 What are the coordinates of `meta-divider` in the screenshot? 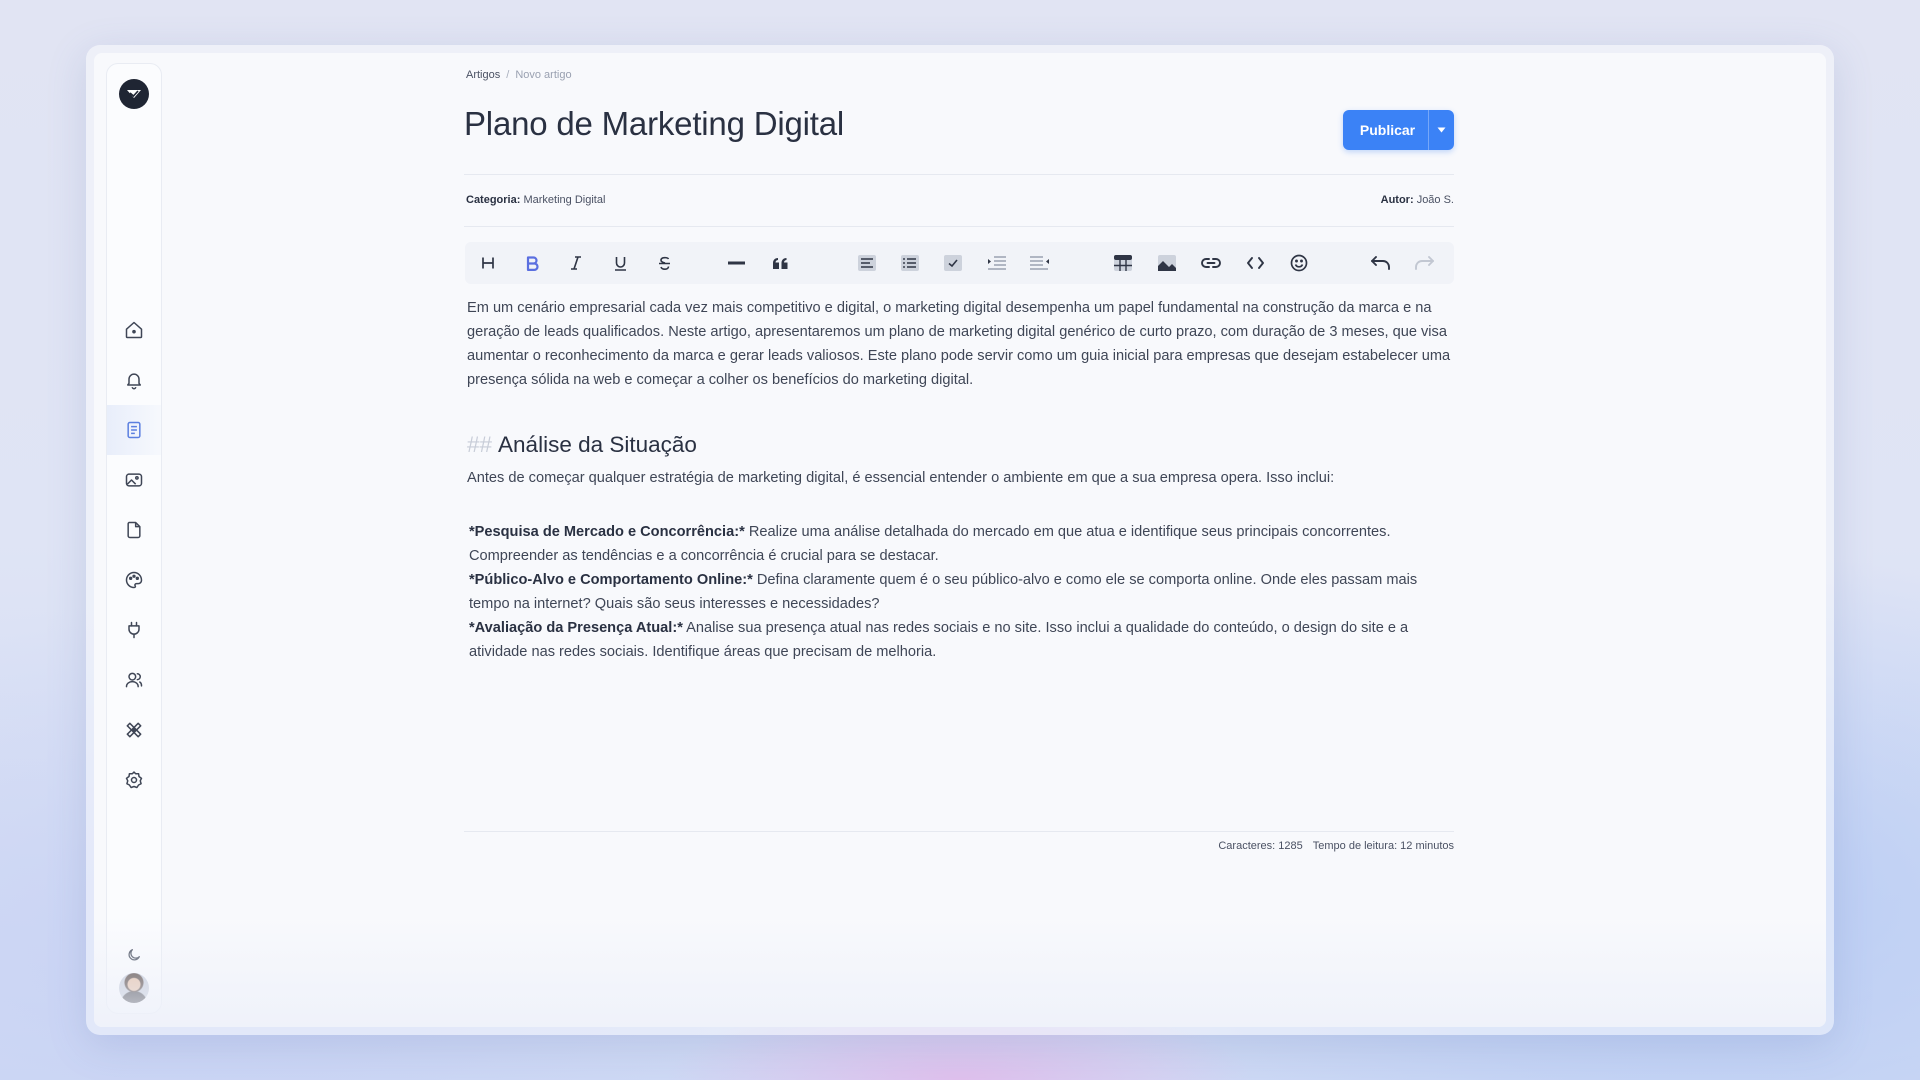 It's located at (959, 226).